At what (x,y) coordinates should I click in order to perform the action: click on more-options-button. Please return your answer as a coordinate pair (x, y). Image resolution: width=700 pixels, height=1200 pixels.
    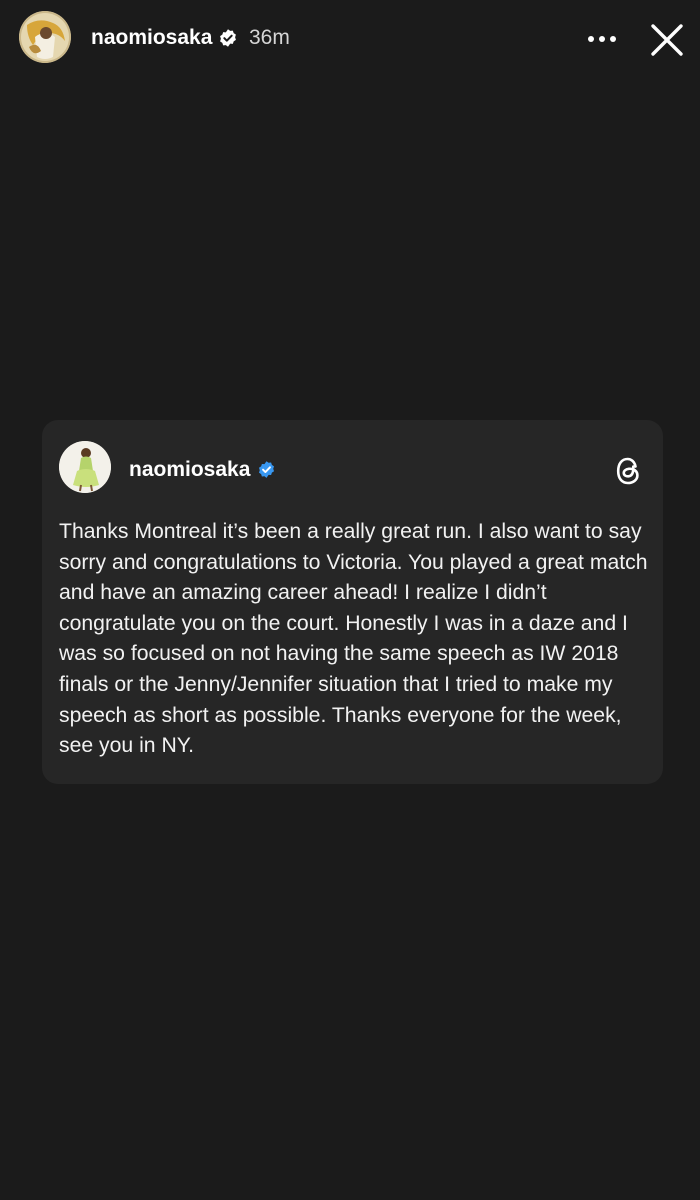
    Looking at the image, I should click on (602, 39).